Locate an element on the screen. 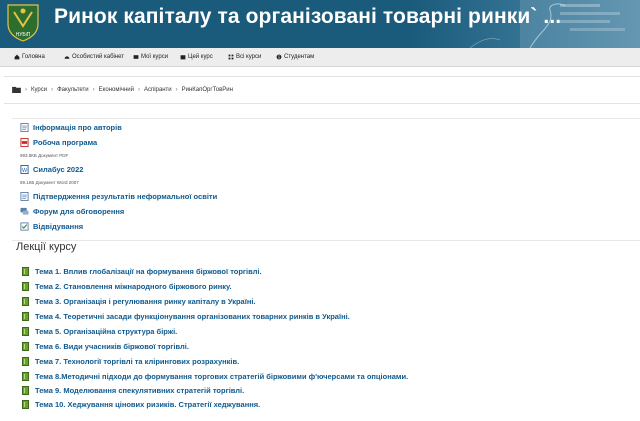  resource-attendance: Відвідування is located at coordinates (51, 226).